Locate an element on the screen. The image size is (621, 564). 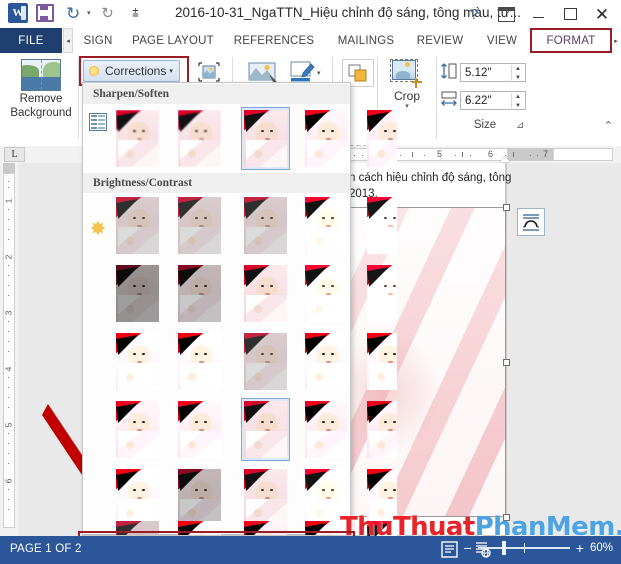
window-controls: ? ✕ is located at coordinates (538, 14).